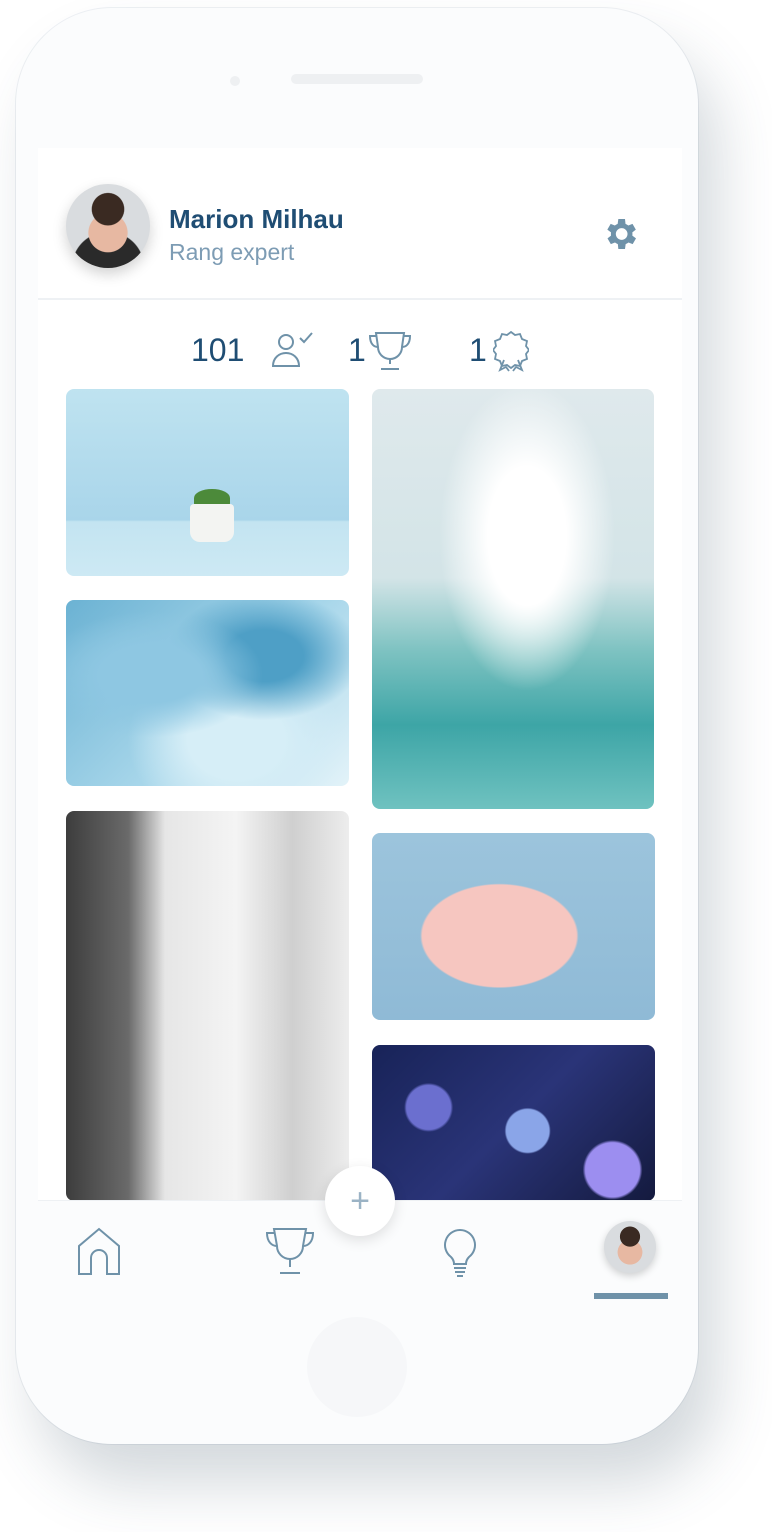  Describe the element at coordinates (108, 226) in the screenshot. I see `profile-avatar` at that location.